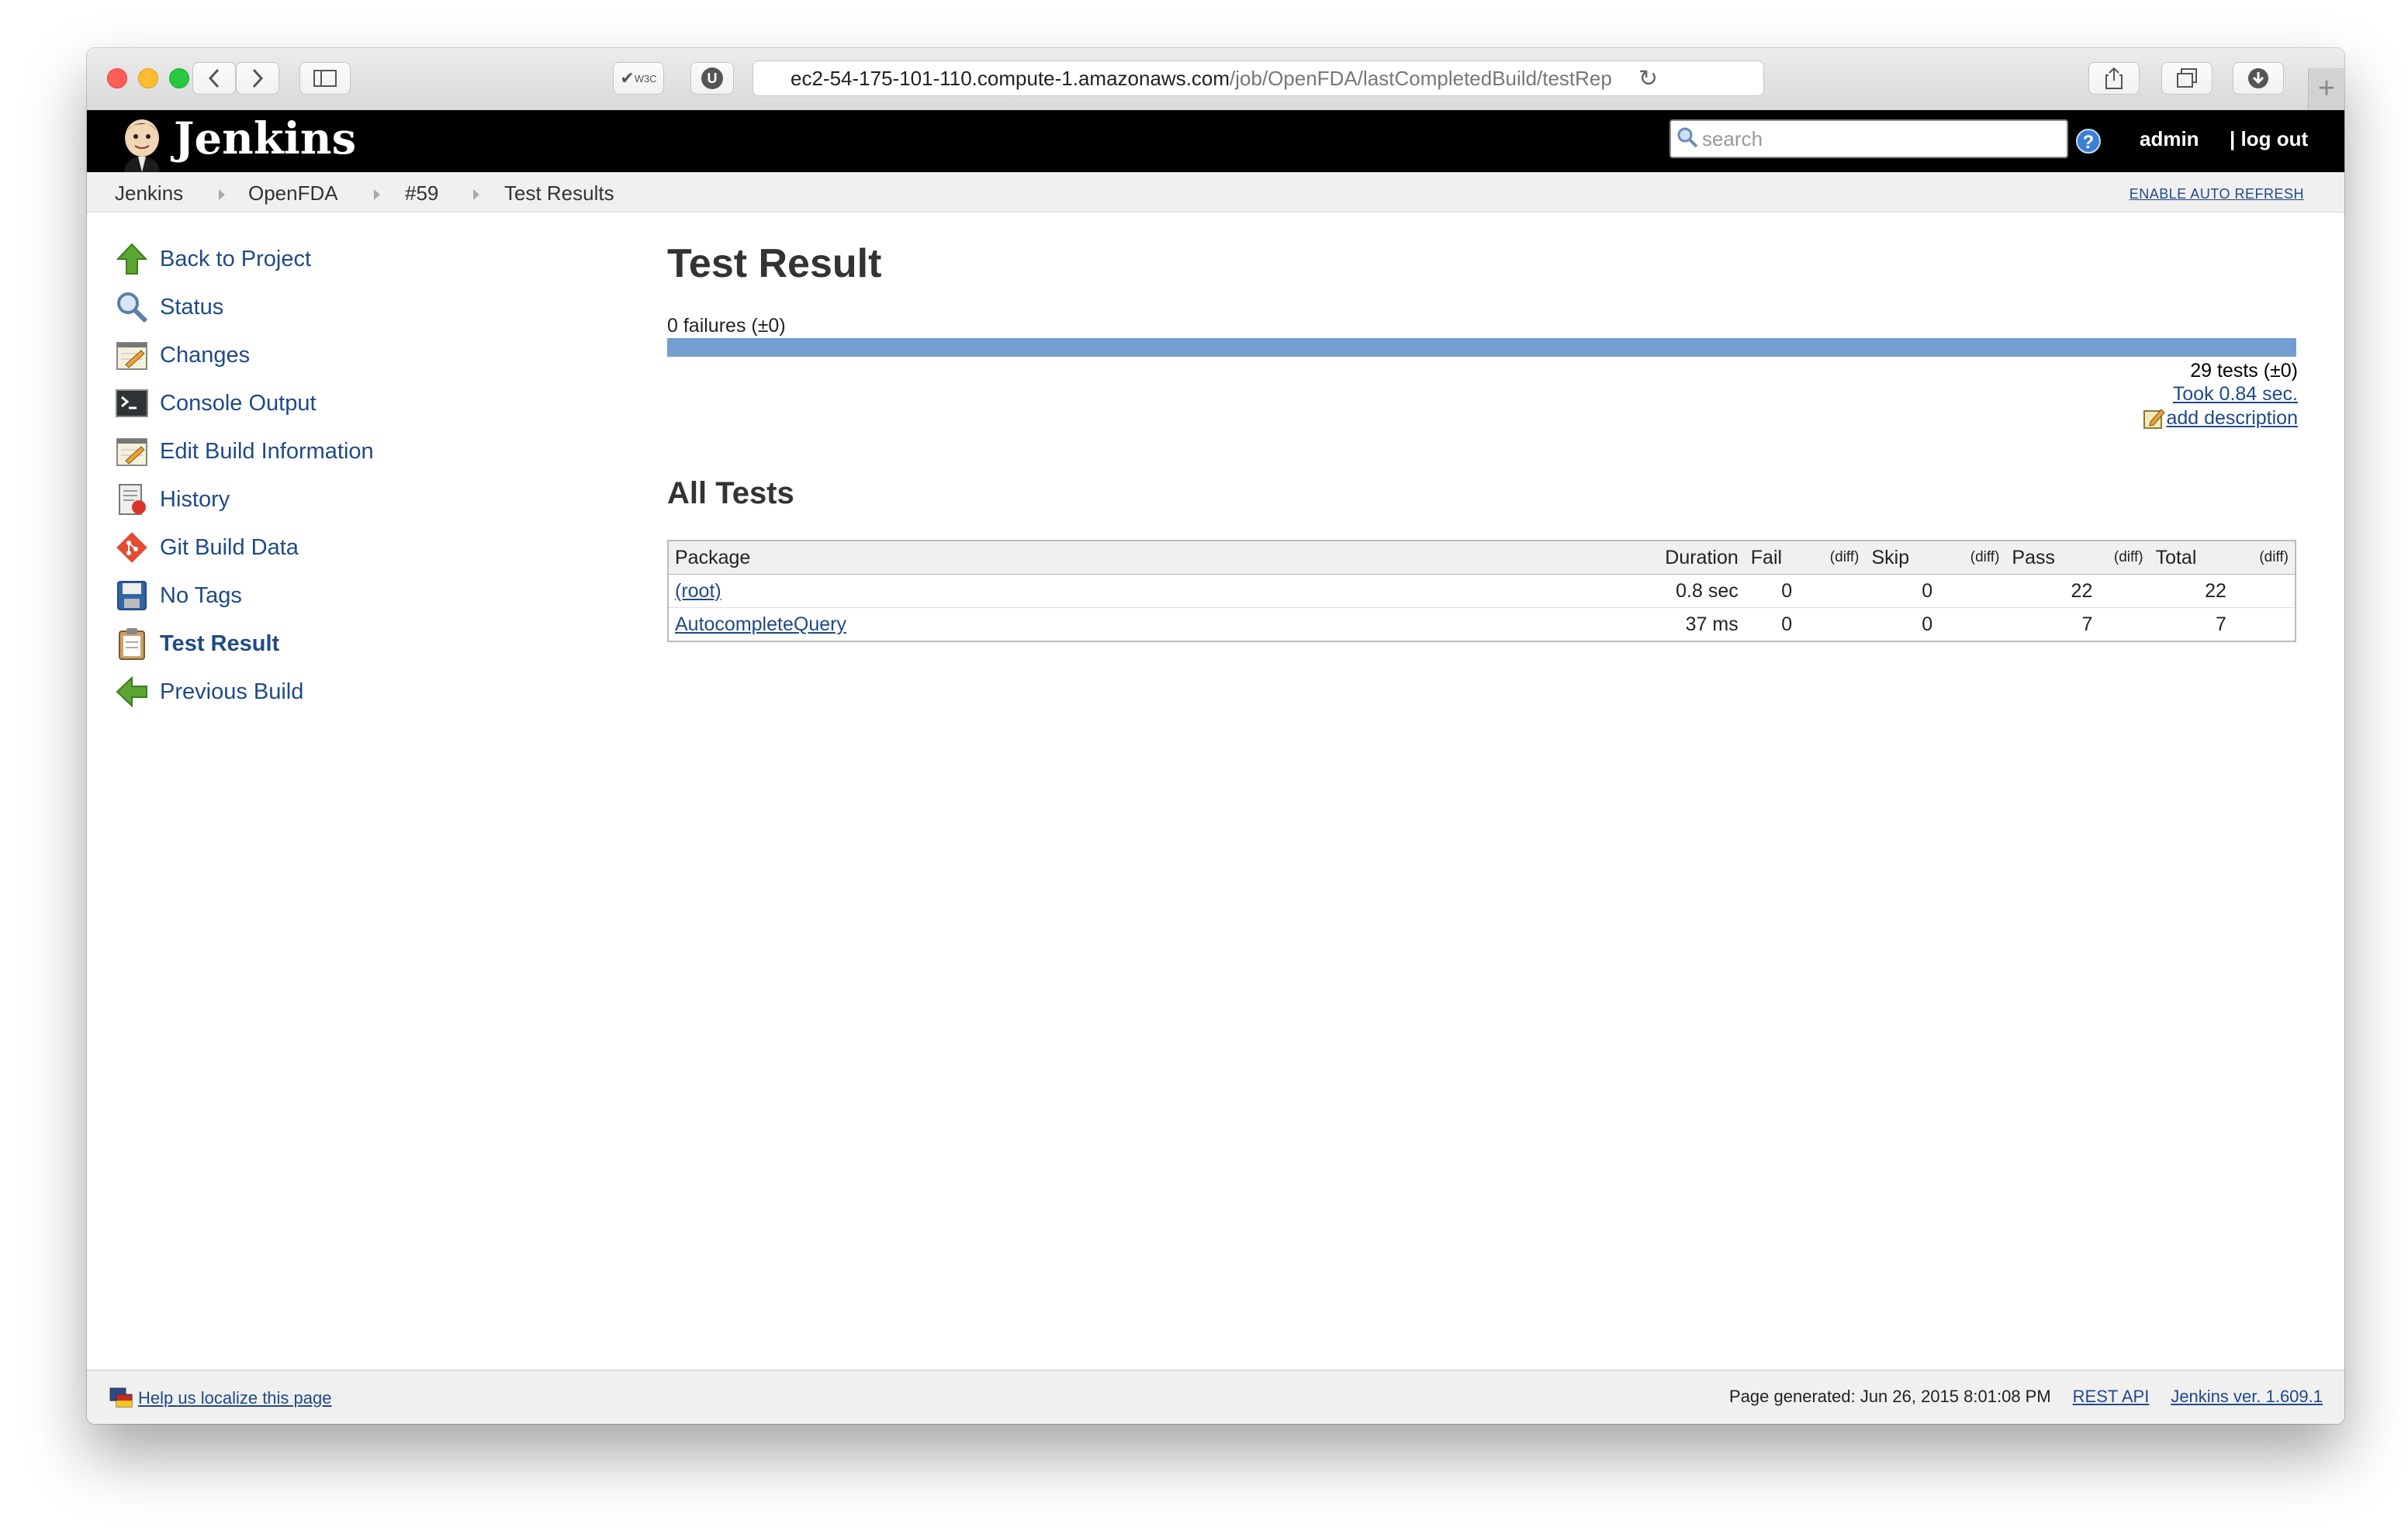 Image resolution: width=2408 pixels, height=1534 pixels. Describe the element at coordinates (132, 403) in the screenshot. I see `terminal-icon` at that location.